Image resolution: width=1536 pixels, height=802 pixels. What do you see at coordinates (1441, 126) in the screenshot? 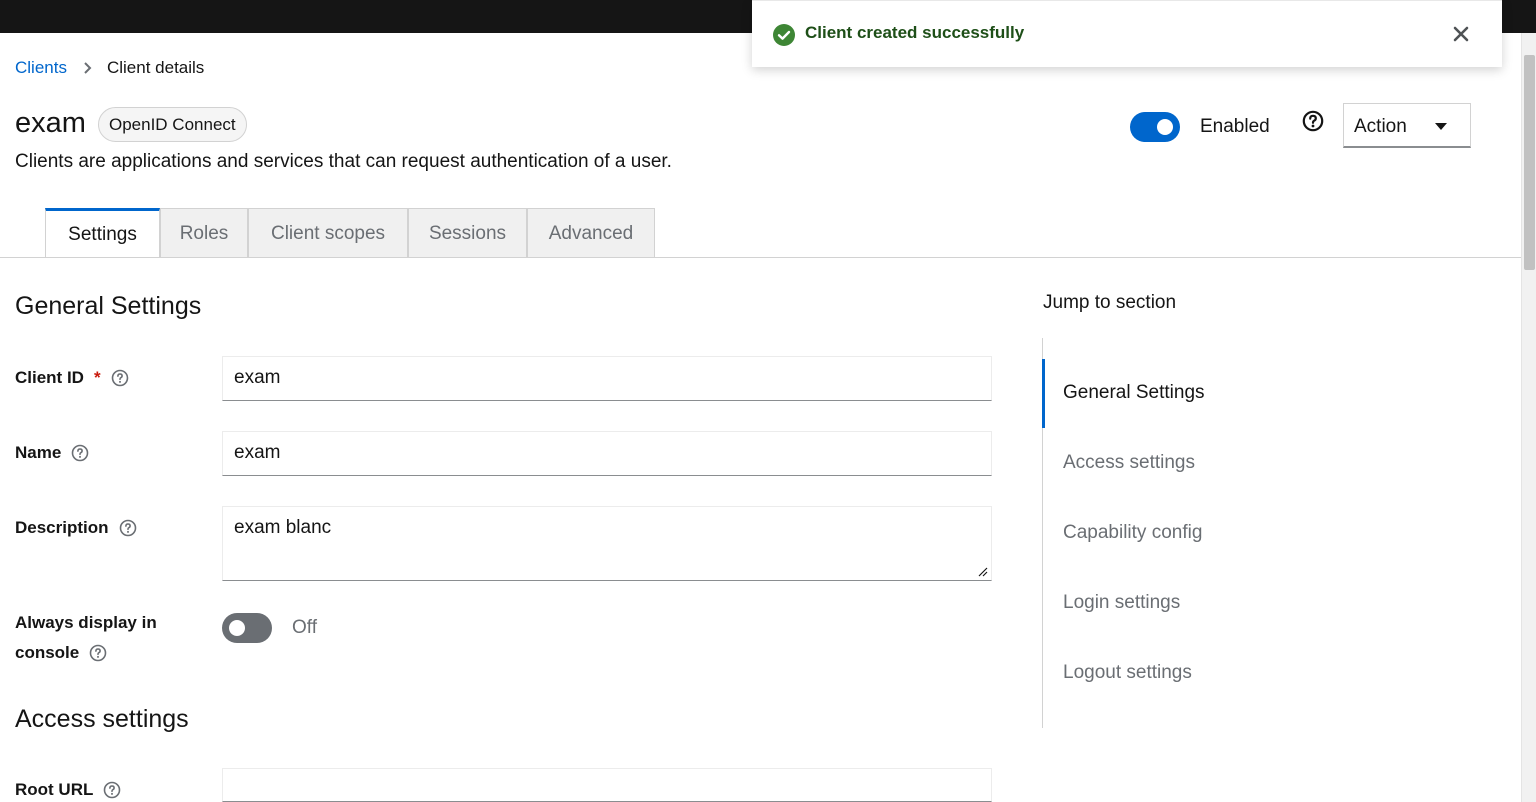
I see `caret-down-icon` at bounding box center [1441, 126].